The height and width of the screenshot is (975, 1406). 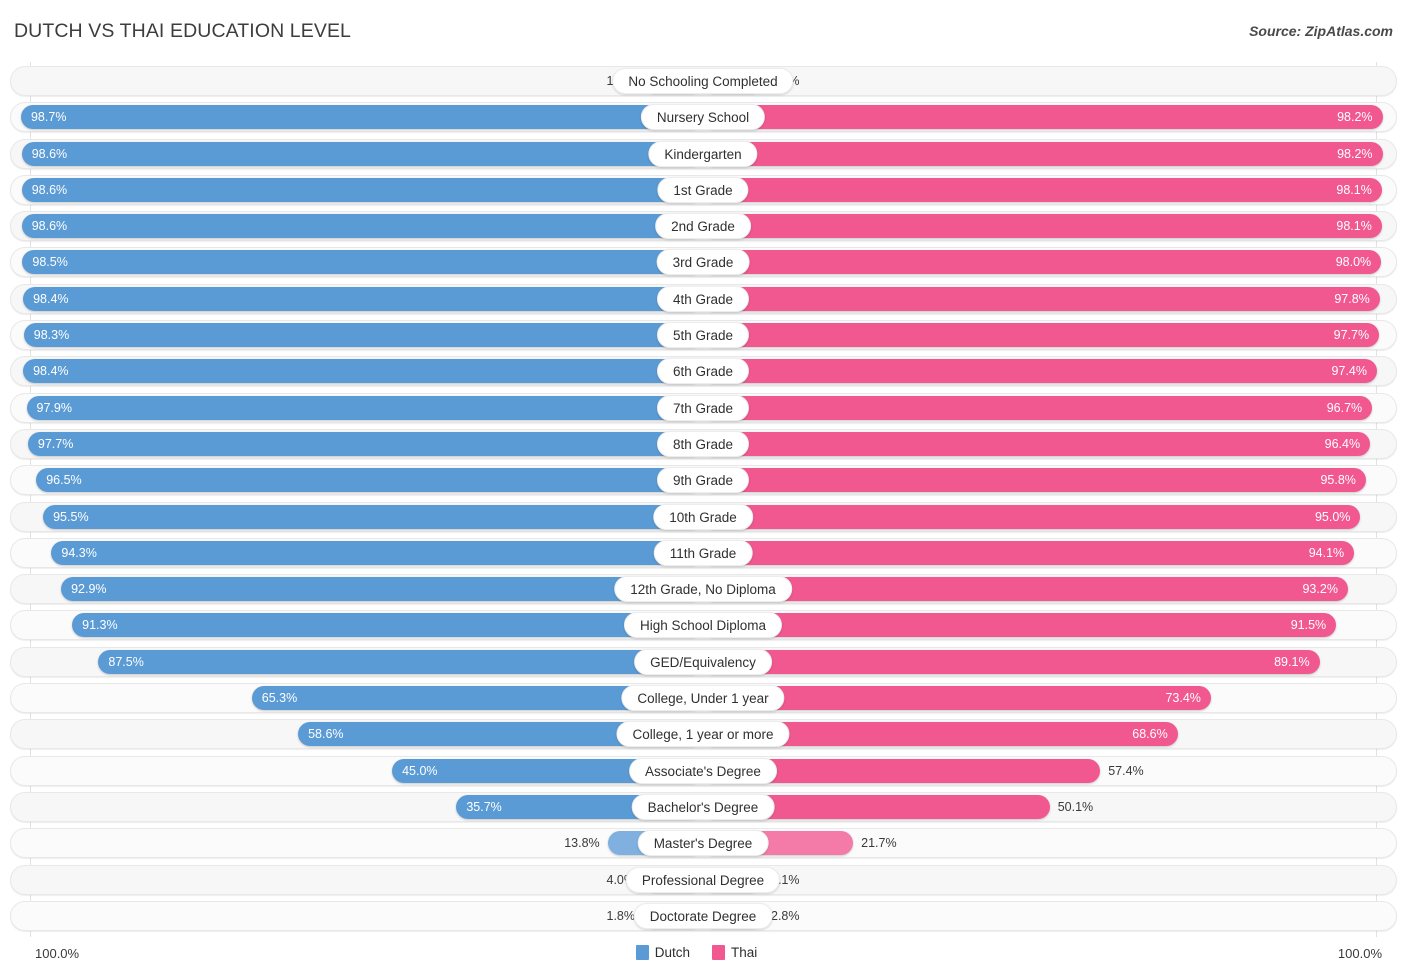 What do you see at coordinates (364, 407) in the screenshot?
I see `dutch-bar: 97.9%` at bounding box center [364, 407].